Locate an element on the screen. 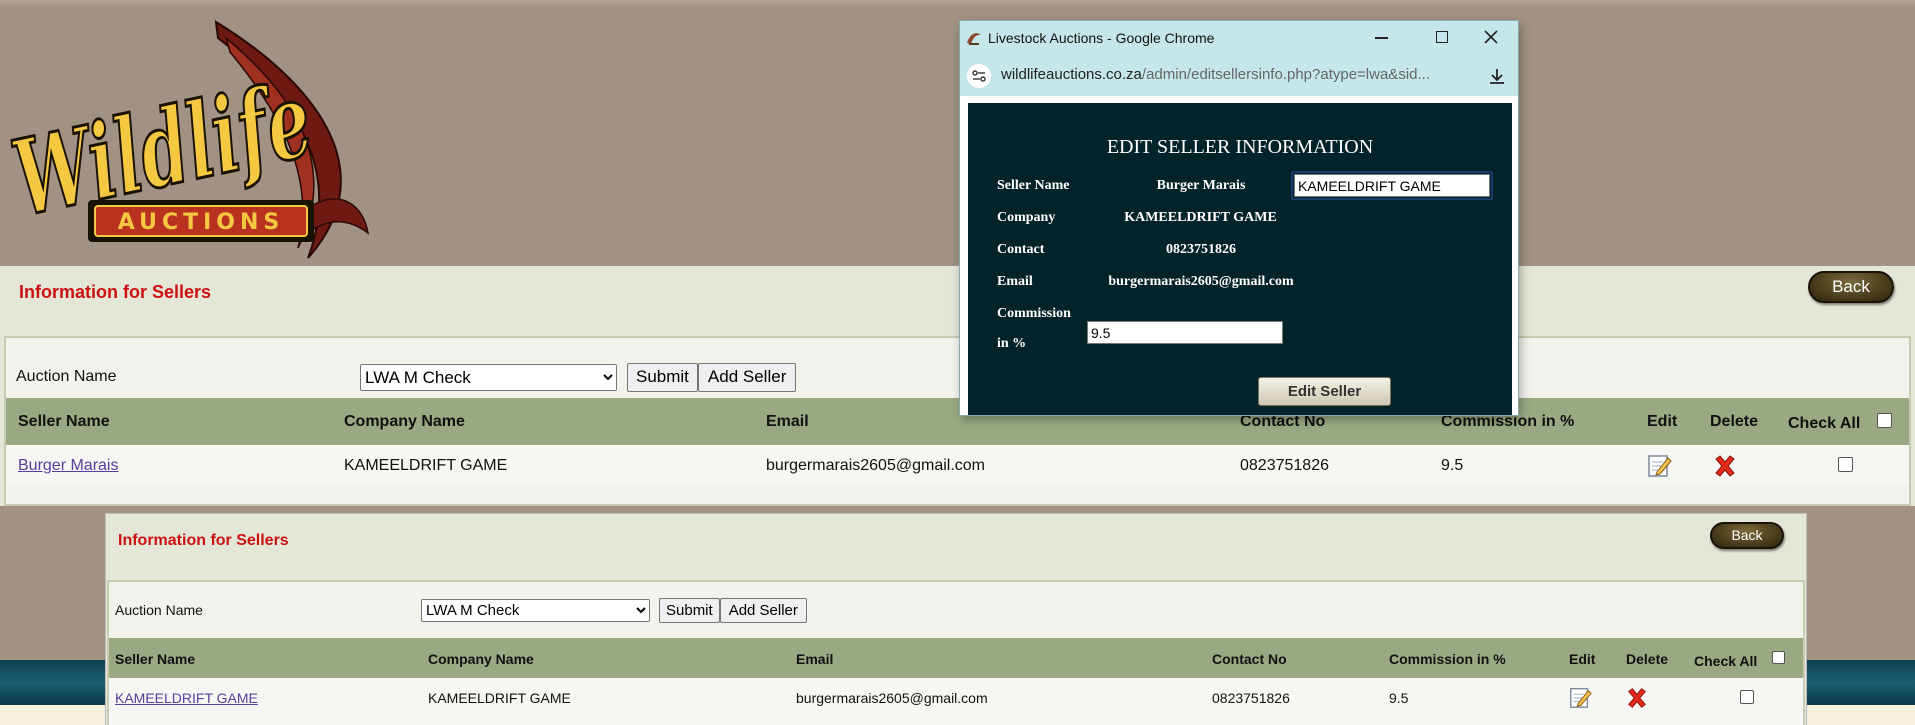  cell-company: KAMEELDRIFT GAME is located at coordinates (426, 465).